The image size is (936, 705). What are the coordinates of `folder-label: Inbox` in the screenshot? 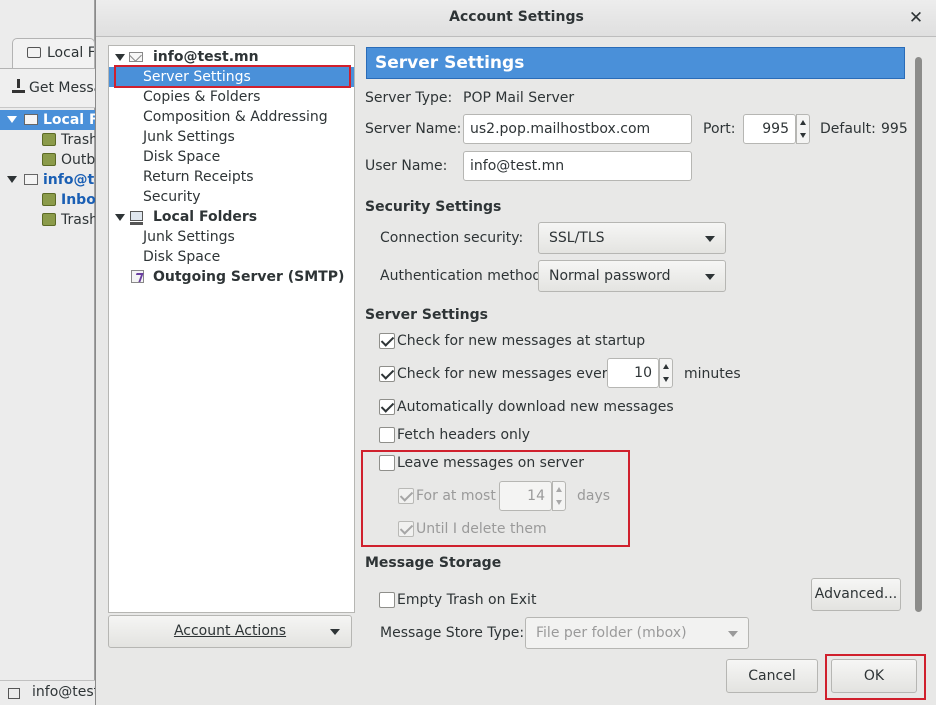 It's located at (78, 200).